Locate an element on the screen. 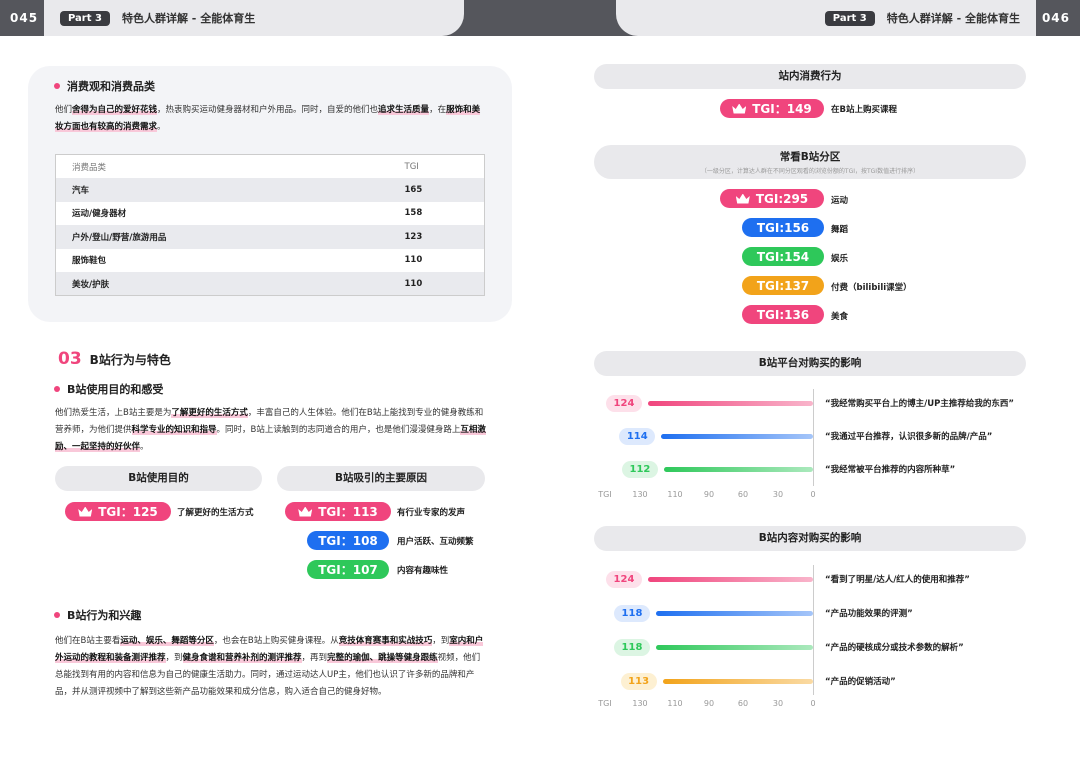 This screenshot has height=764, width=1080. bar-category-label: “看到了明星/达人/红人的使用和推荐” is located at coordinates (897, 580).